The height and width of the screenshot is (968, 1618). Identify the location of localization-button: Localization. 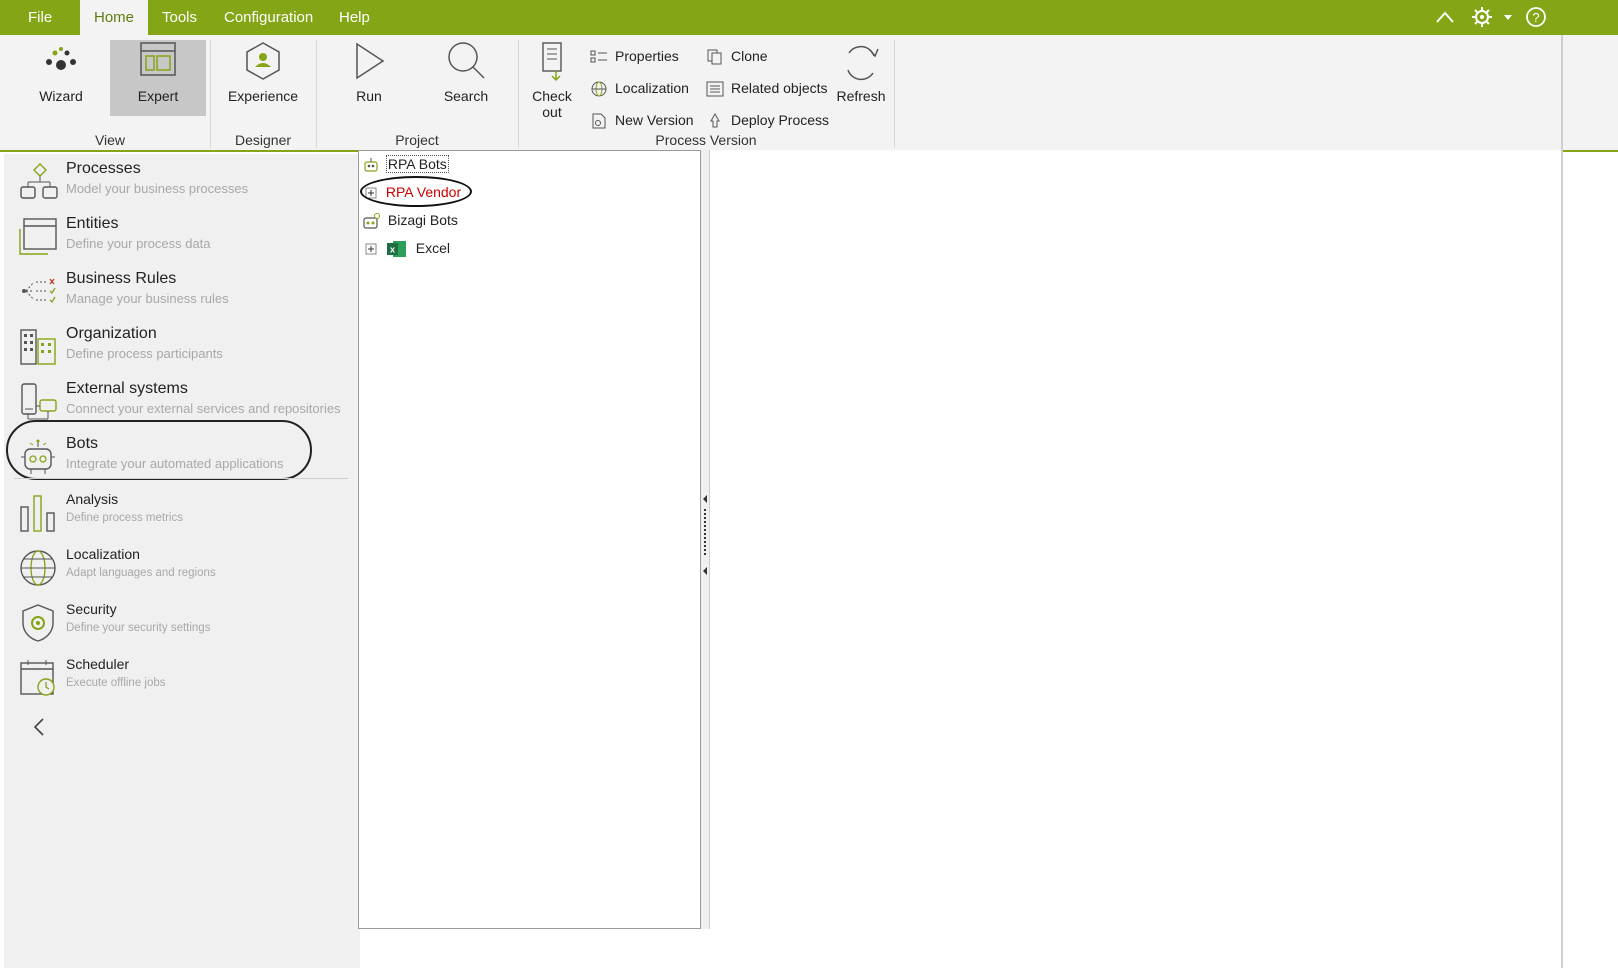
(639, 88).